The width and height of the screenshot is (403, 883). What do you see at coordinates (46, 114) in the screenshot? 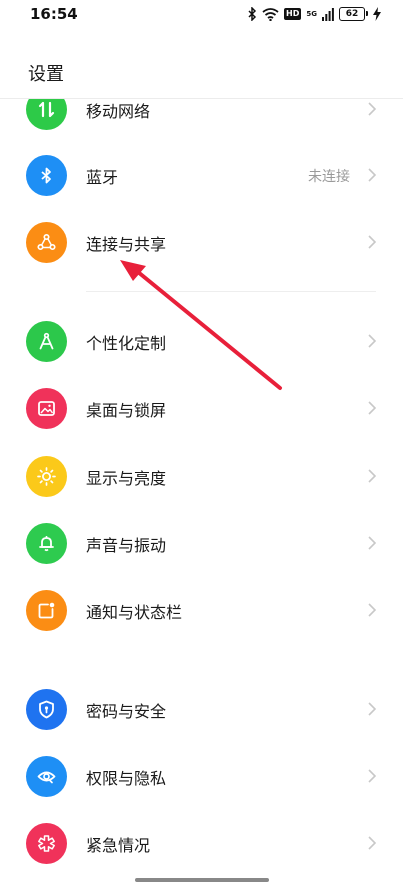
I see `mobile-data-icon` at bounding box center [46, 114].